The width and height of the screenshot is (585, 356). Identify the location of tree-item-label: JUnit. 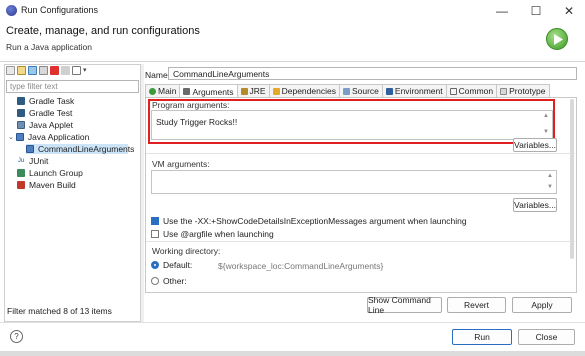
(39, 161).